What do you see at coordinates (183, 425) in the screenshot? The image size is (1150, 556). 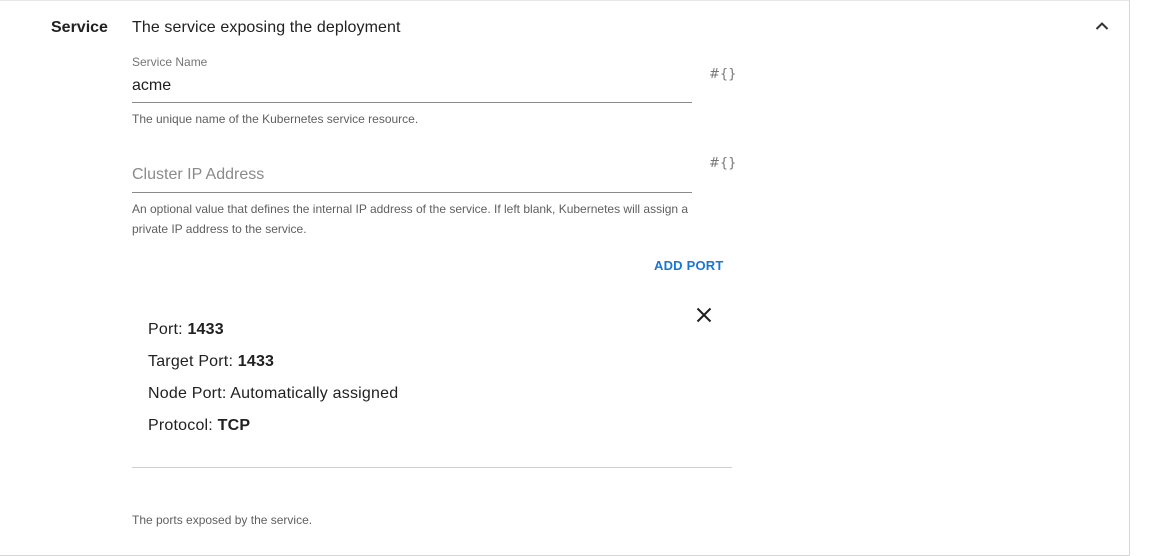 I see `protocol-label: Protocol:` at bounding box center [183, 425].